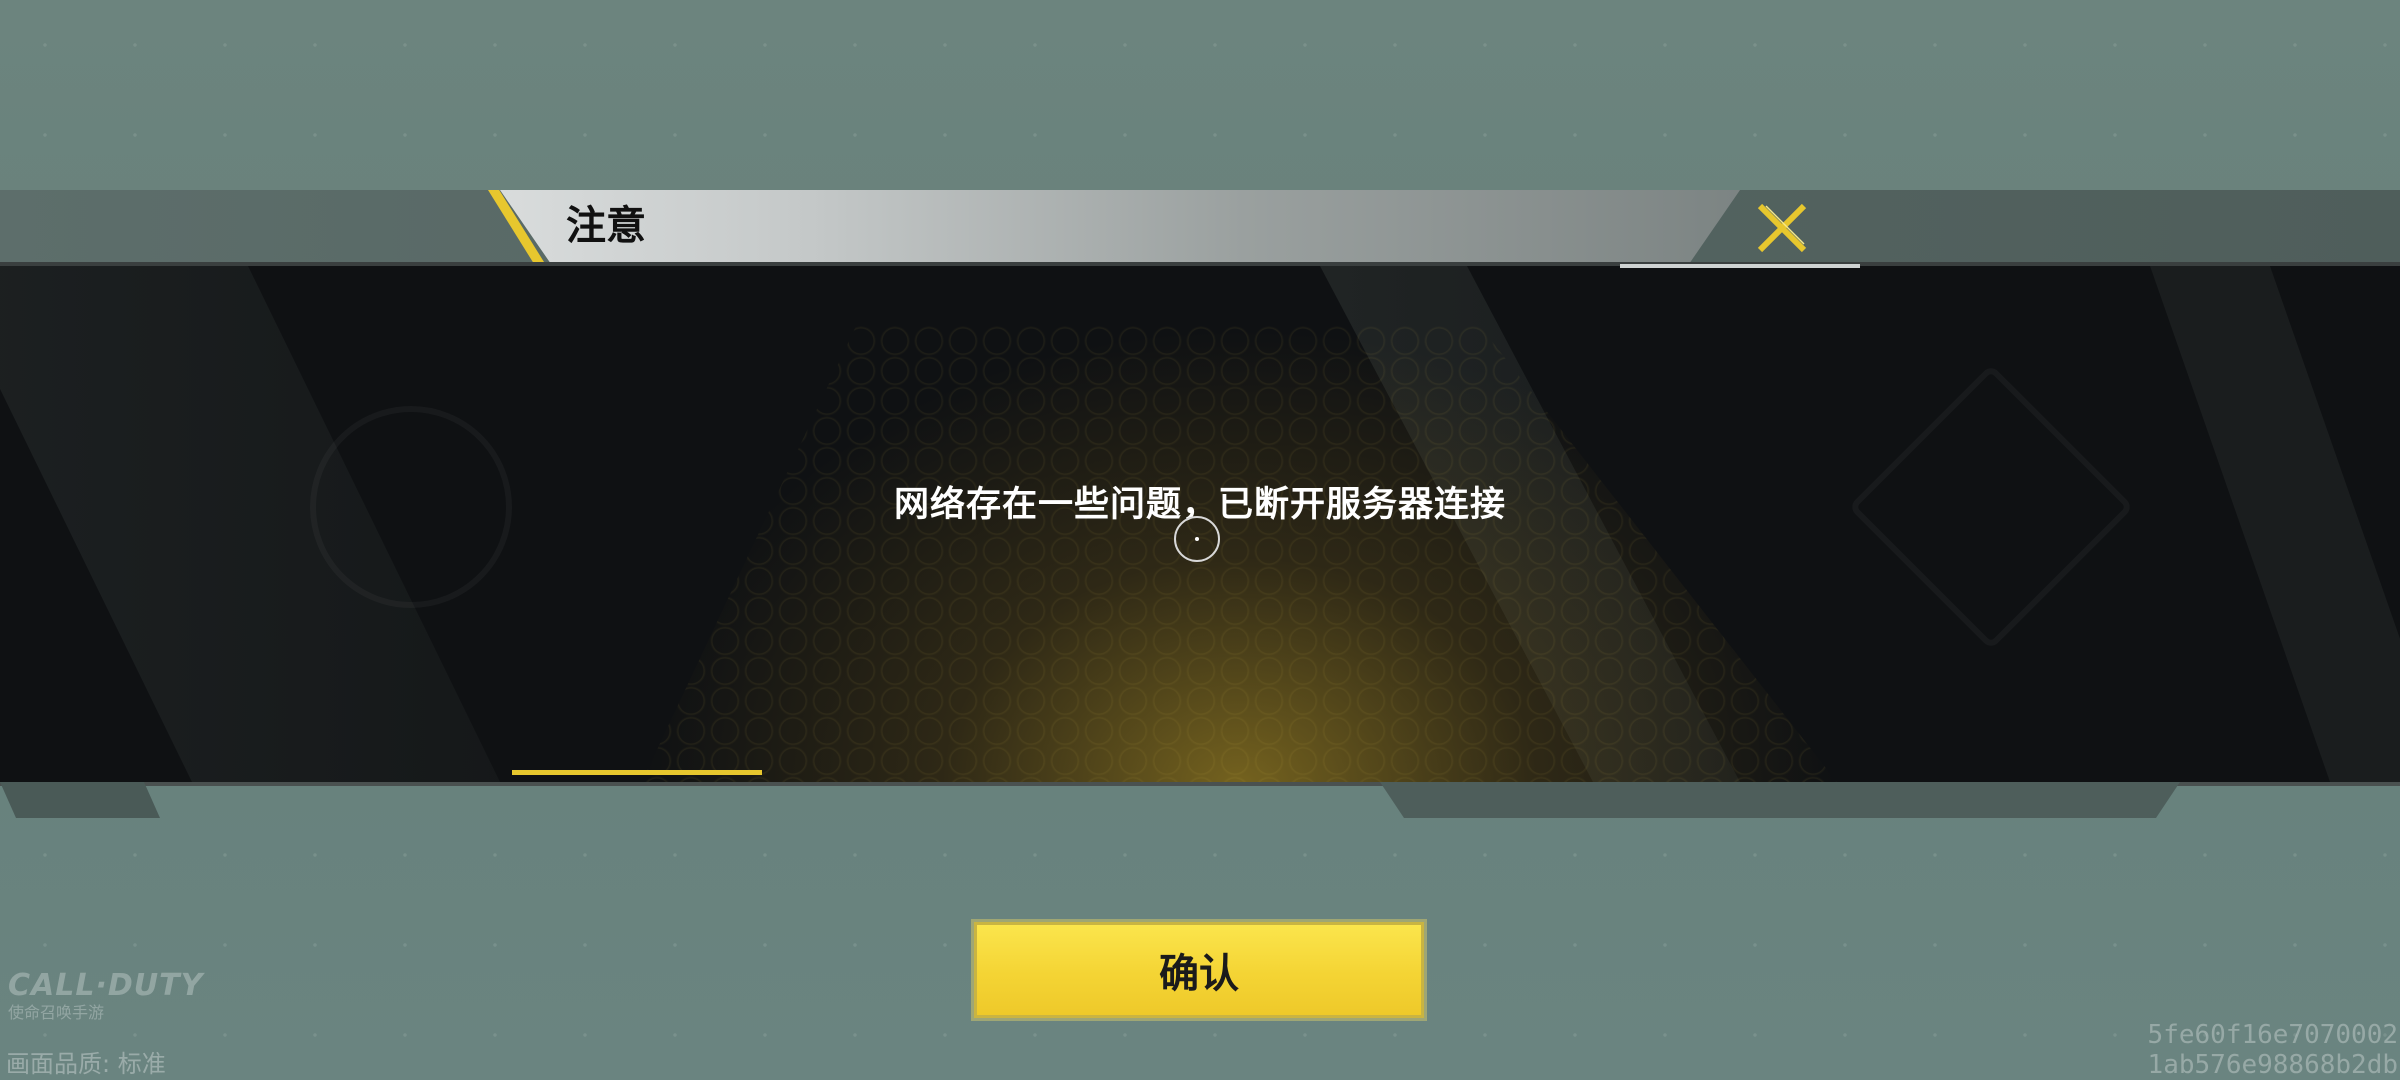 The height and width of the screenshot is (1080, 2400). I want to click on game-logo: CALL·DUTY 使命召唤手游, so click(105, 995).